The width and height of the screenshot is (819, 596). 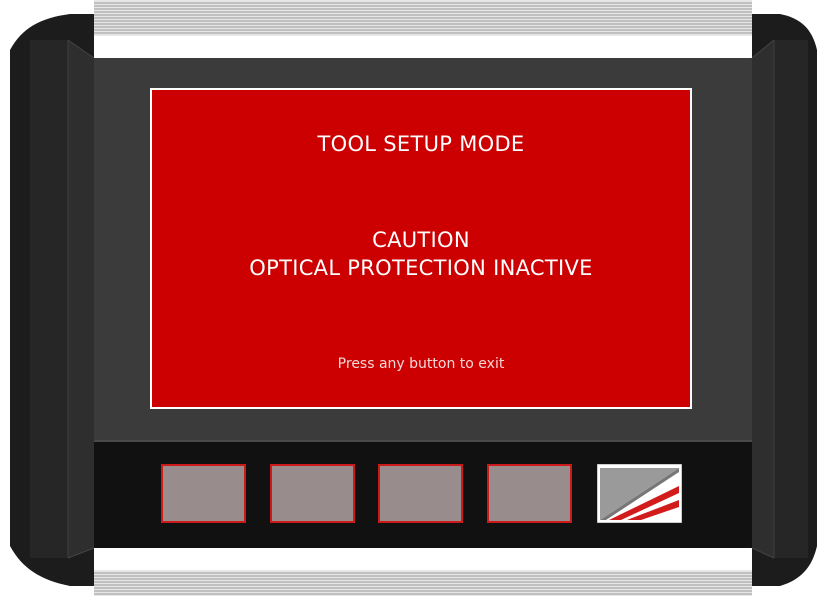 What do you see at coordinates (421, 240) in the screenshot?
I see `caution-heading: CAUTION` at bounding box center [421, 240].